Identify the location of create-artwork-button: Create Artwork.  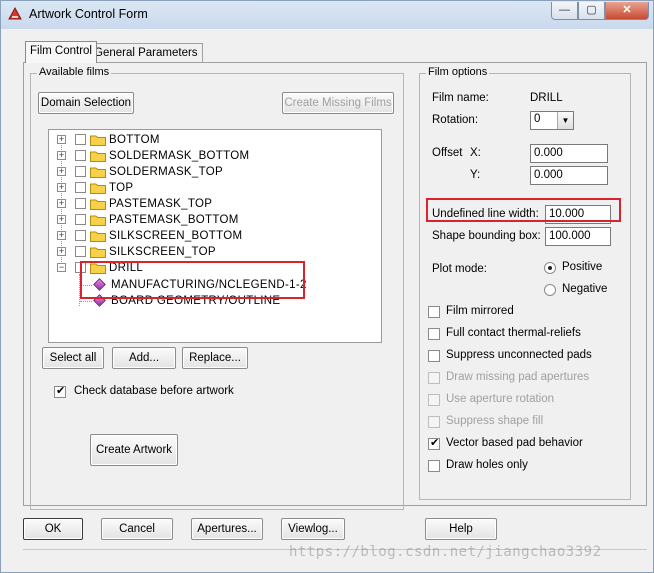
(134, 450).